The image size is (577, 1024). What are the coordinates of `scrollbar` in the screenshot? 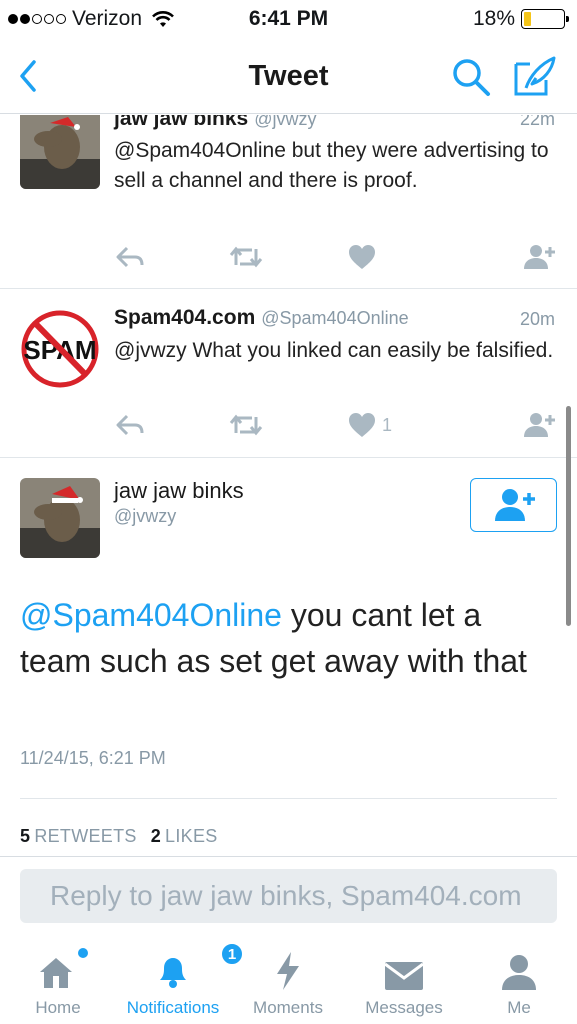 It's located at (568, 516).